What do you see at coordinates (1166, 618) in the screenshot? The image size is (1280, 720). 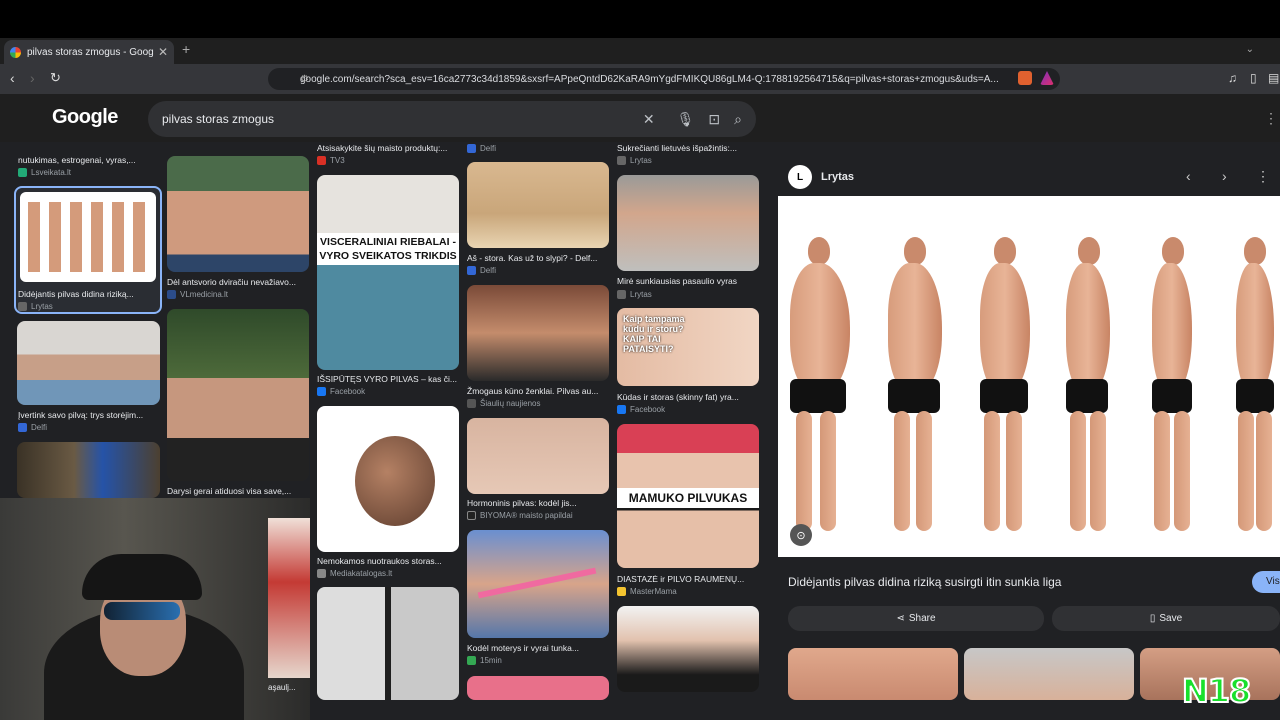 I see `save-button: ▯ Save` at bounding box center [1166, 618].